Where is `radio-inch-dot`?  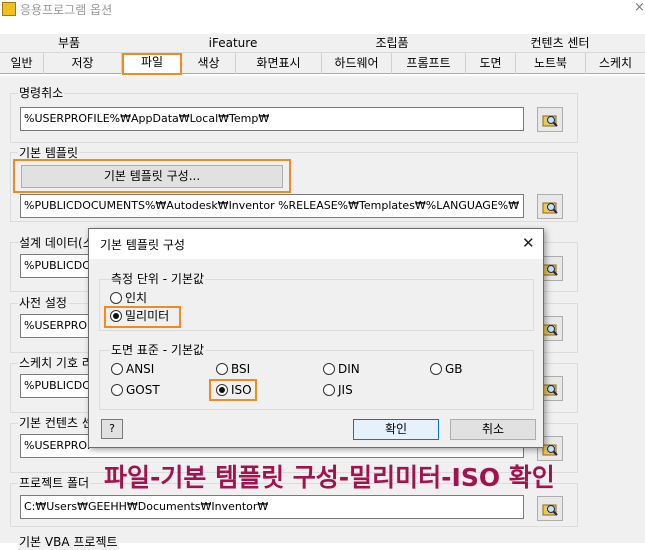 radio-inch-dot is located at coordinates (116, 298).